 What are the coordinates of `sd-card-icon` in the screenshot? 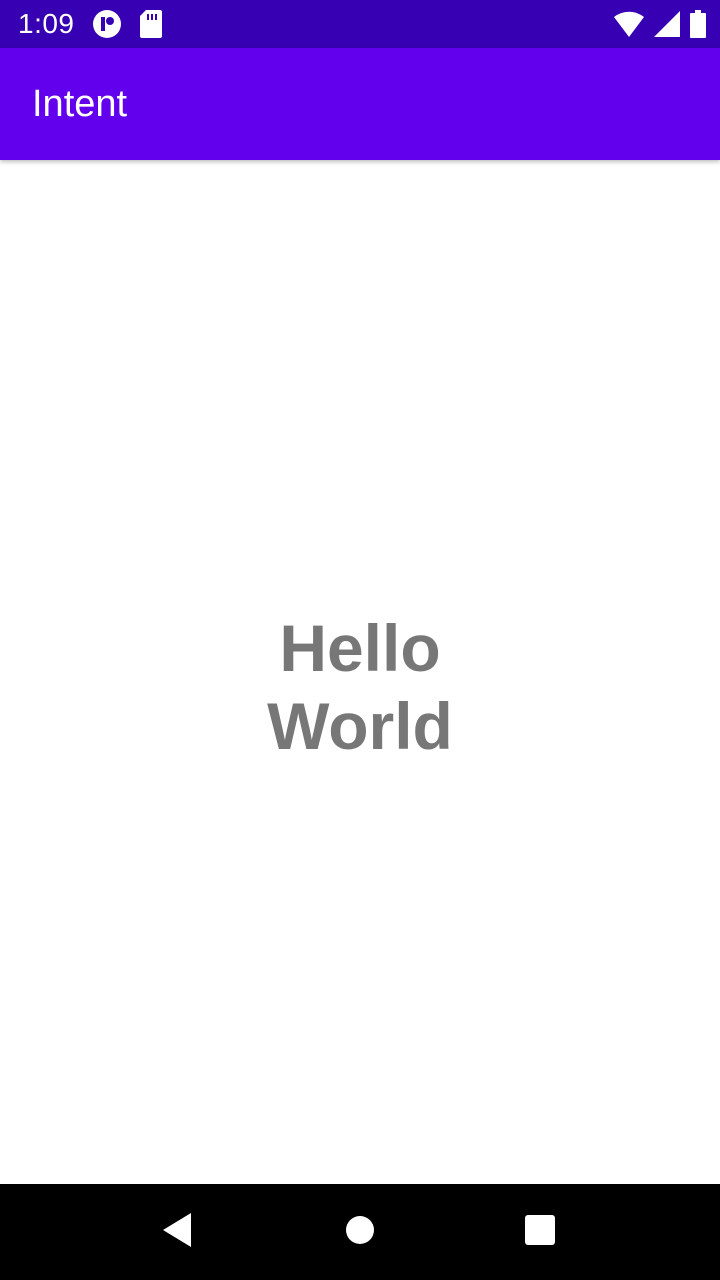 It's located at (151, 24).